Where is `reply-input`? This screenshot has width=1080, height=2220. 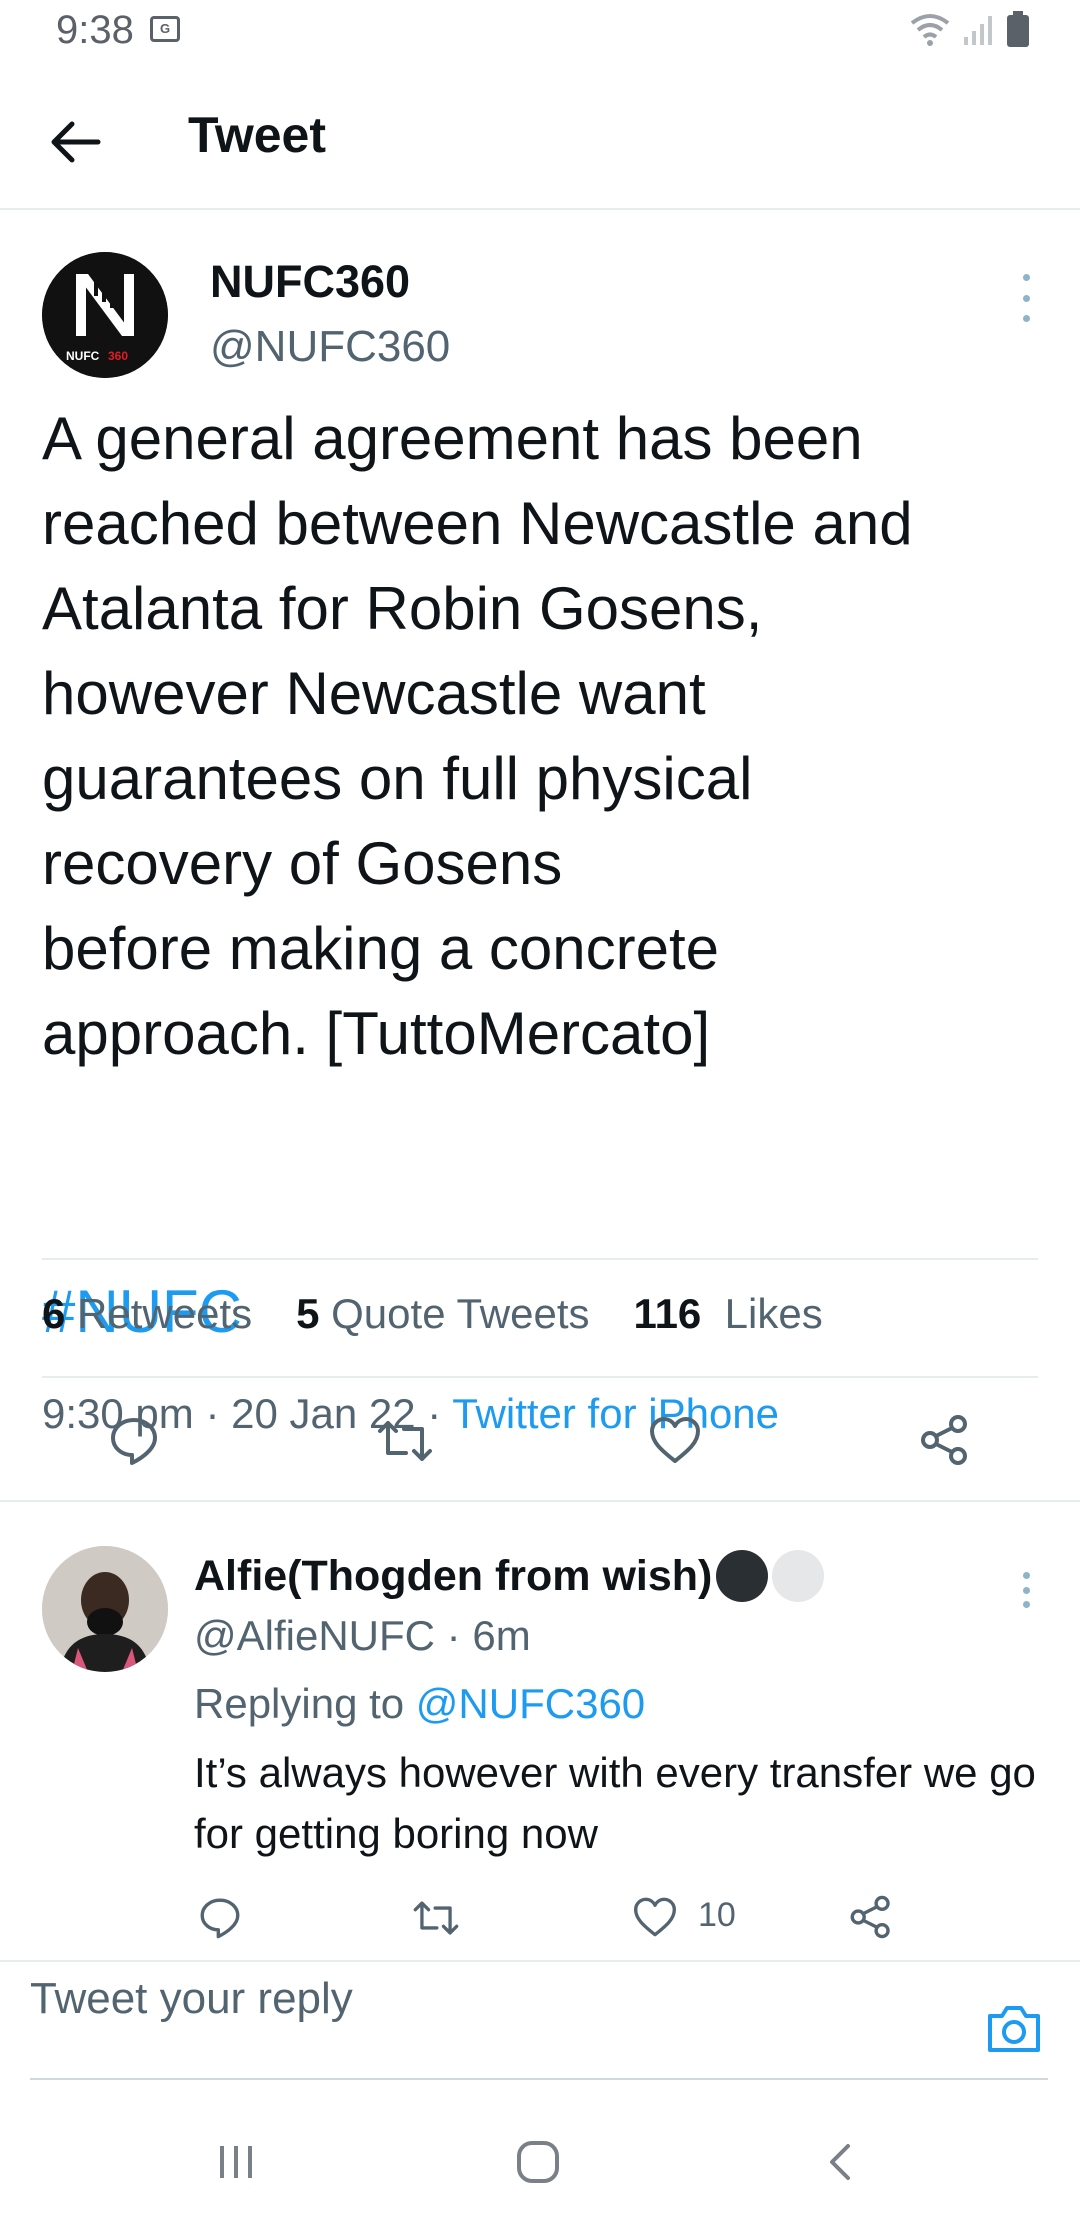 reply-input is located at coordinates (480, 1999).